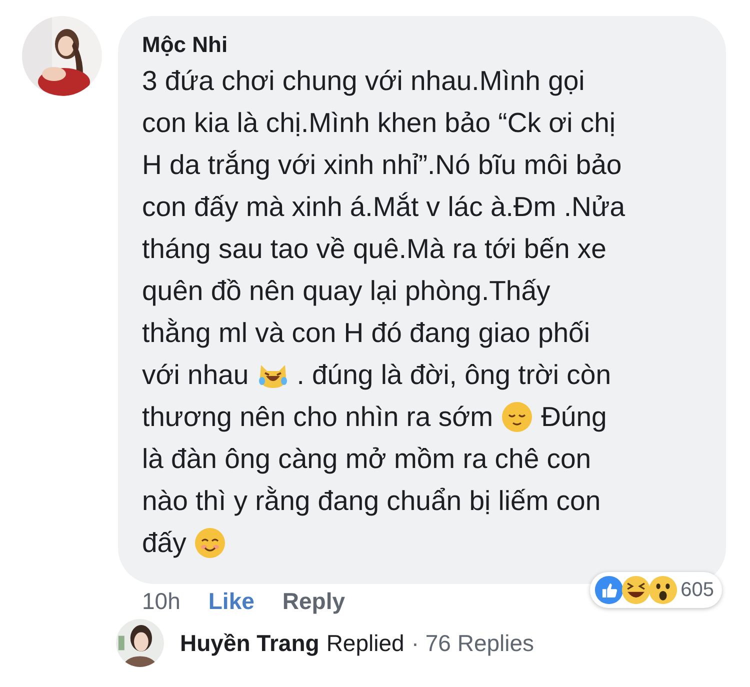 The height and width of the screenshot is (687, 750). Describe the element at coordinates (164, 543) in the screenshot. I see `comment-text: đấy` at that location.